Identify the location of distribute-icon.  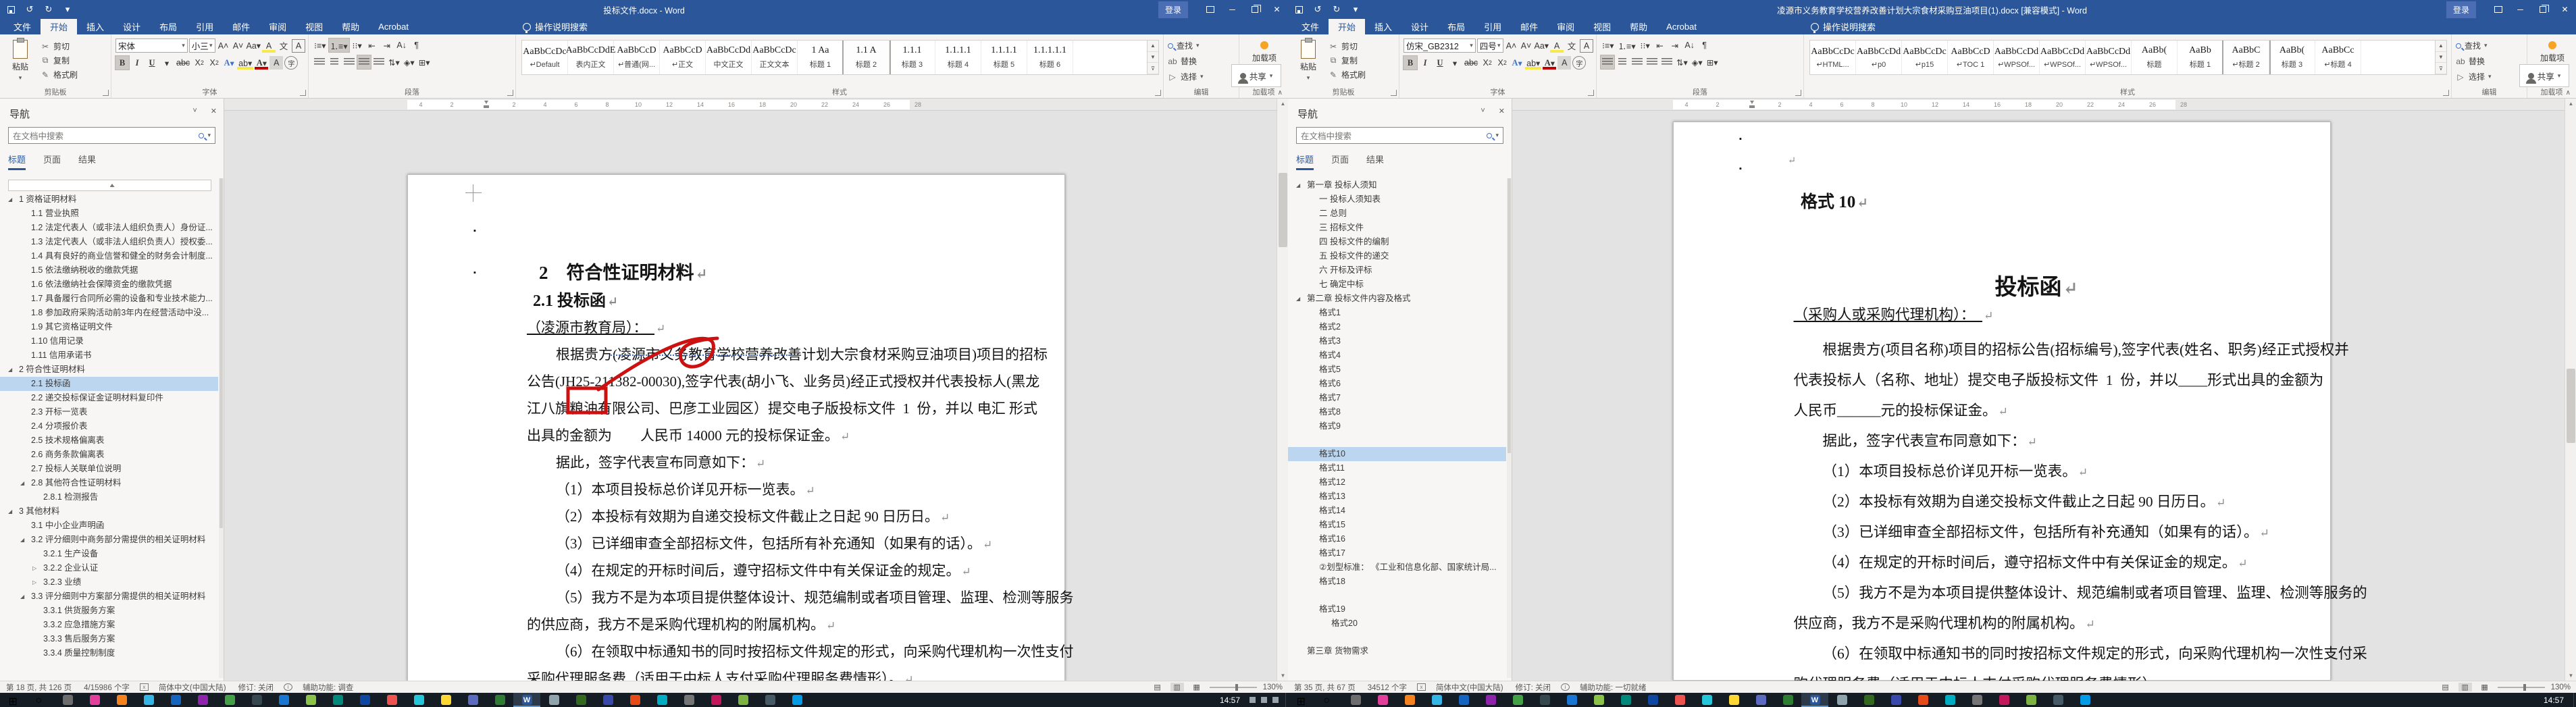
(379, 62).